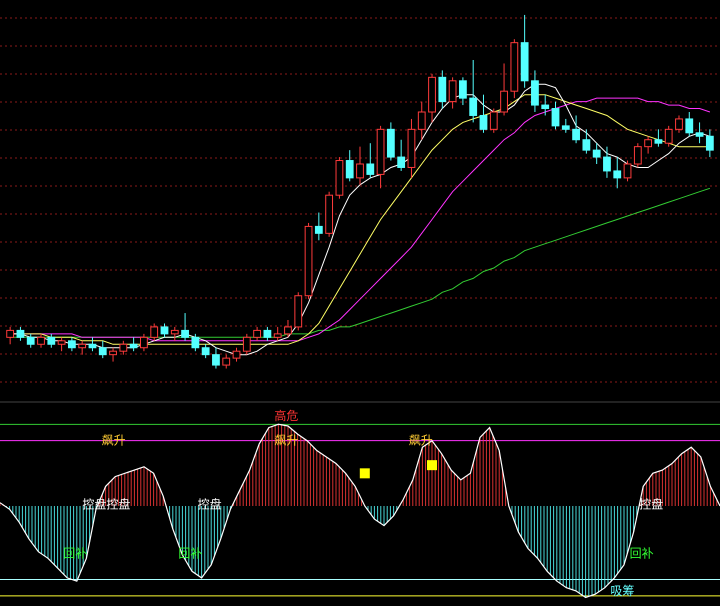  What do you see at coordinates (106, 503) in the screenshot?
I see `signal-label: 控盘控盘` at bounding box center [106, 503].